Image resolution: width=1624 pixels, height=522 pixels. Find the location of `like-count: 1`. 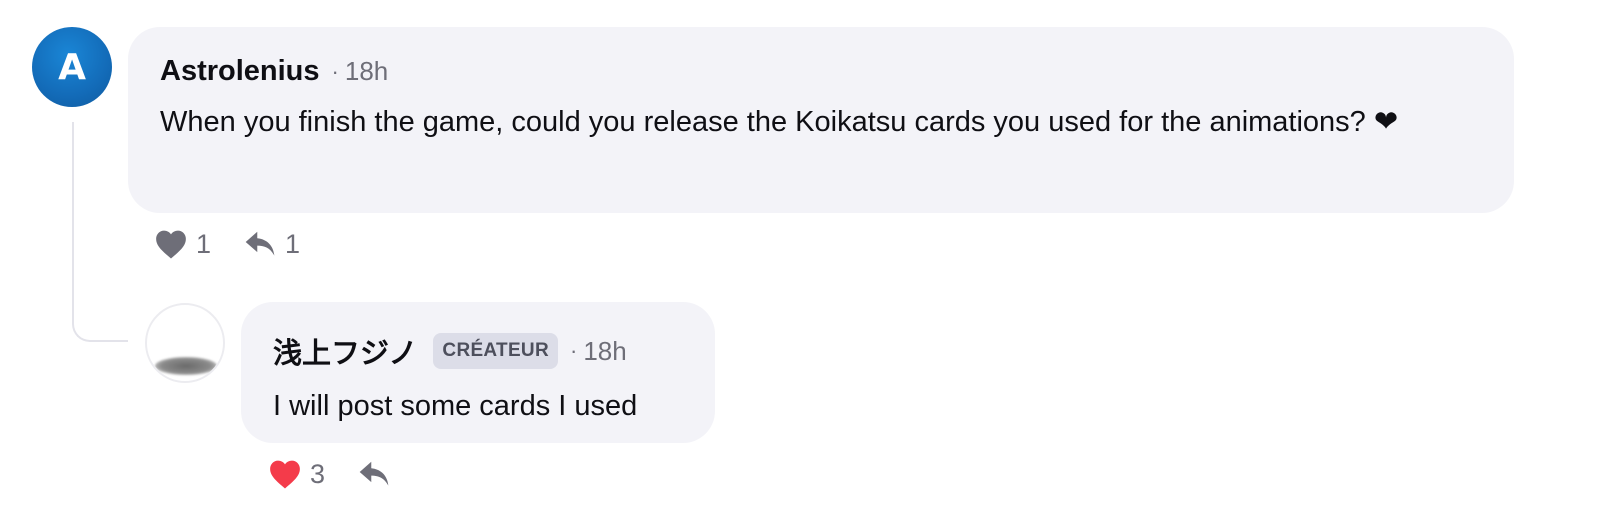

like-count: 1 is located at coordinates (204, 243).